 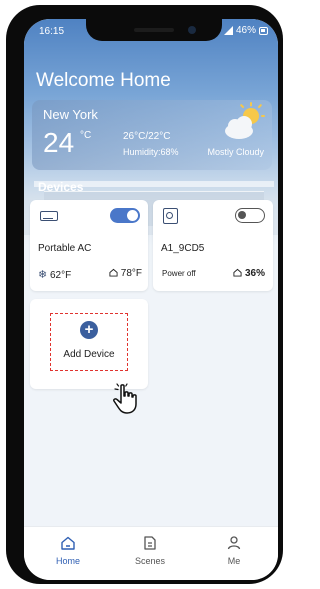 What do you see at coordinates (150, 561) in the screenshot?
I see `tab-label: Scenes` at bounding box center [150, 561].